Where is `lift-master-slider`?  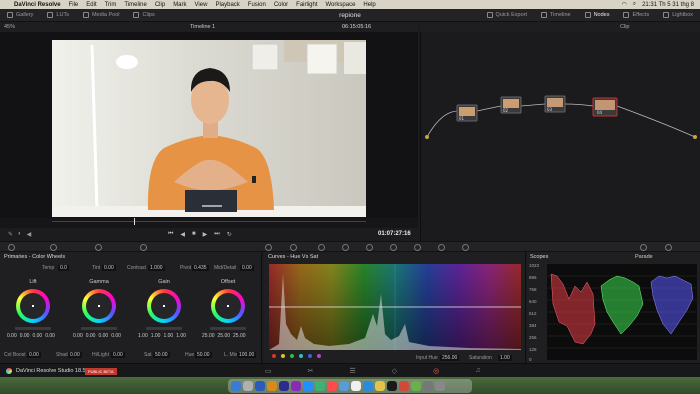 lift-master-slider is located at coordinates (33, 328).